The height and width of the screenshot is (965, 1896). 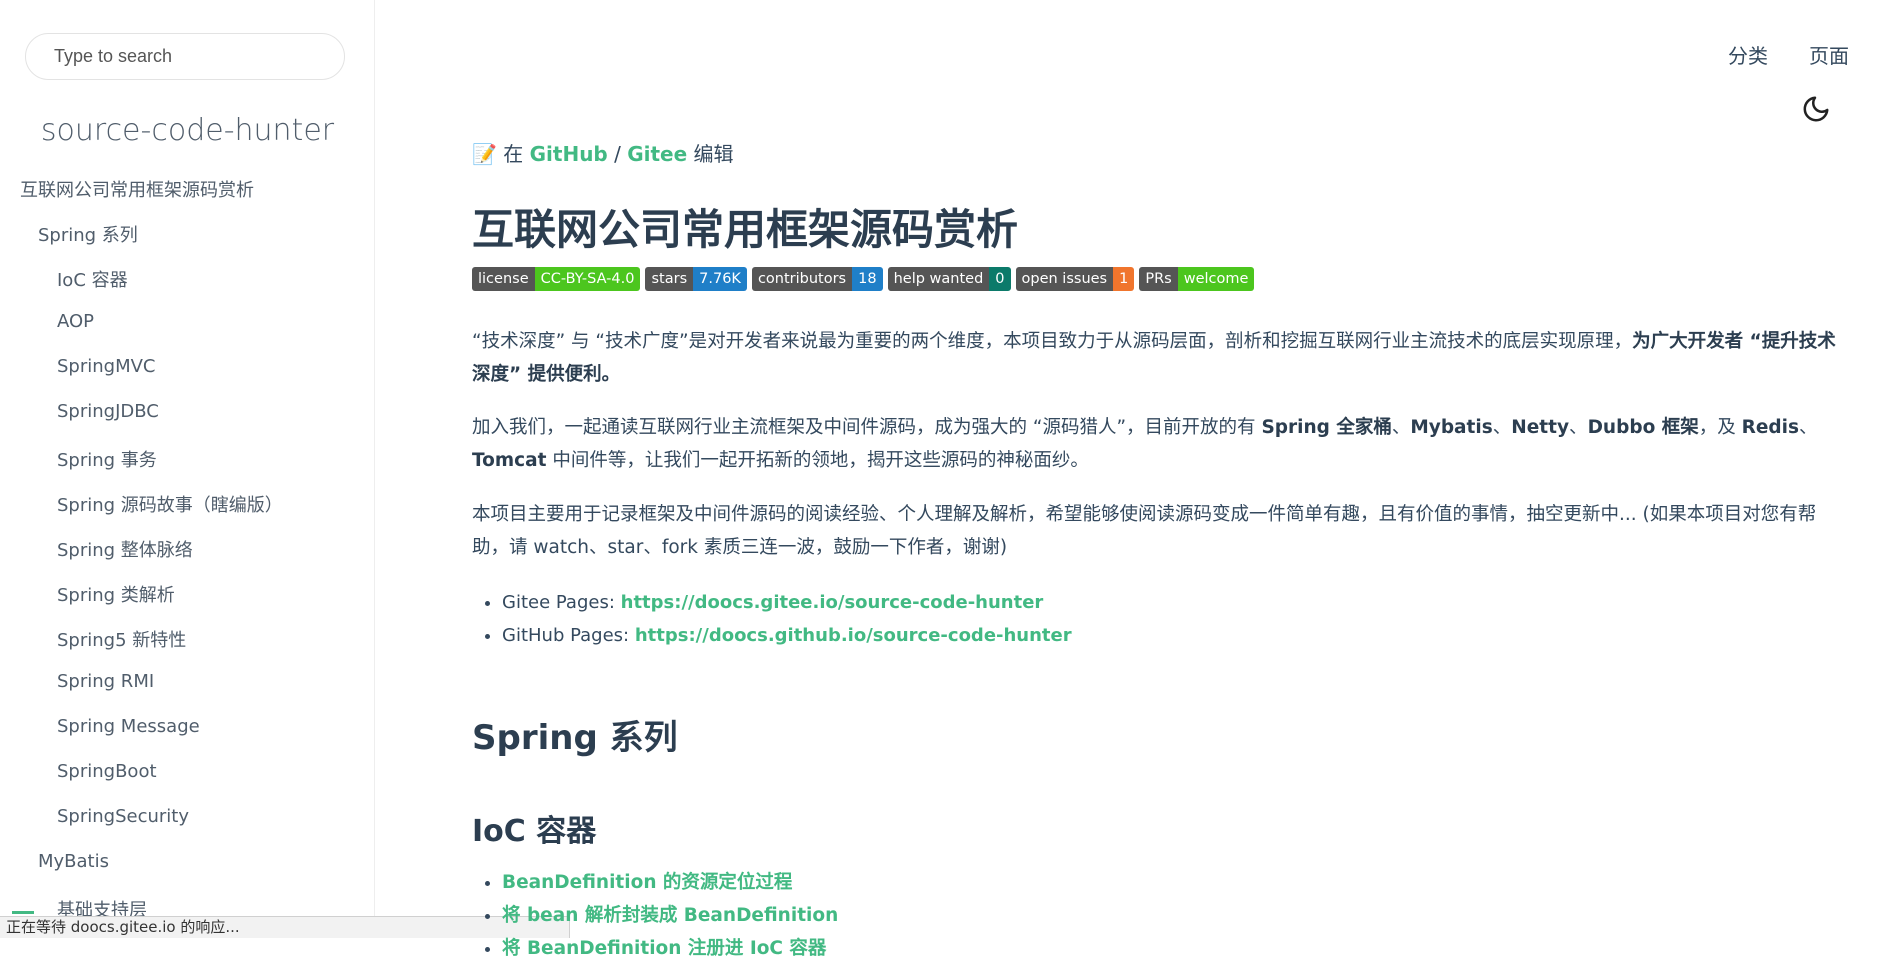 I want to click on edit-prefix: 📝 在, so click(x=501, y=154).